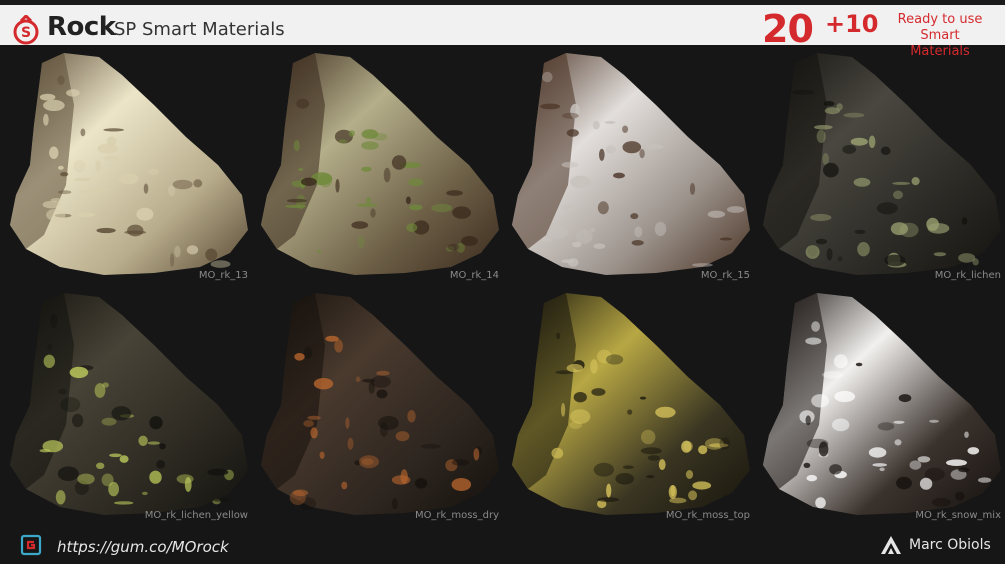  What do you see at coordinates (196, 515) in the screenshot?
I see `material-label: MO_rk_lichen_yellow` at bounding box center [196, 515].